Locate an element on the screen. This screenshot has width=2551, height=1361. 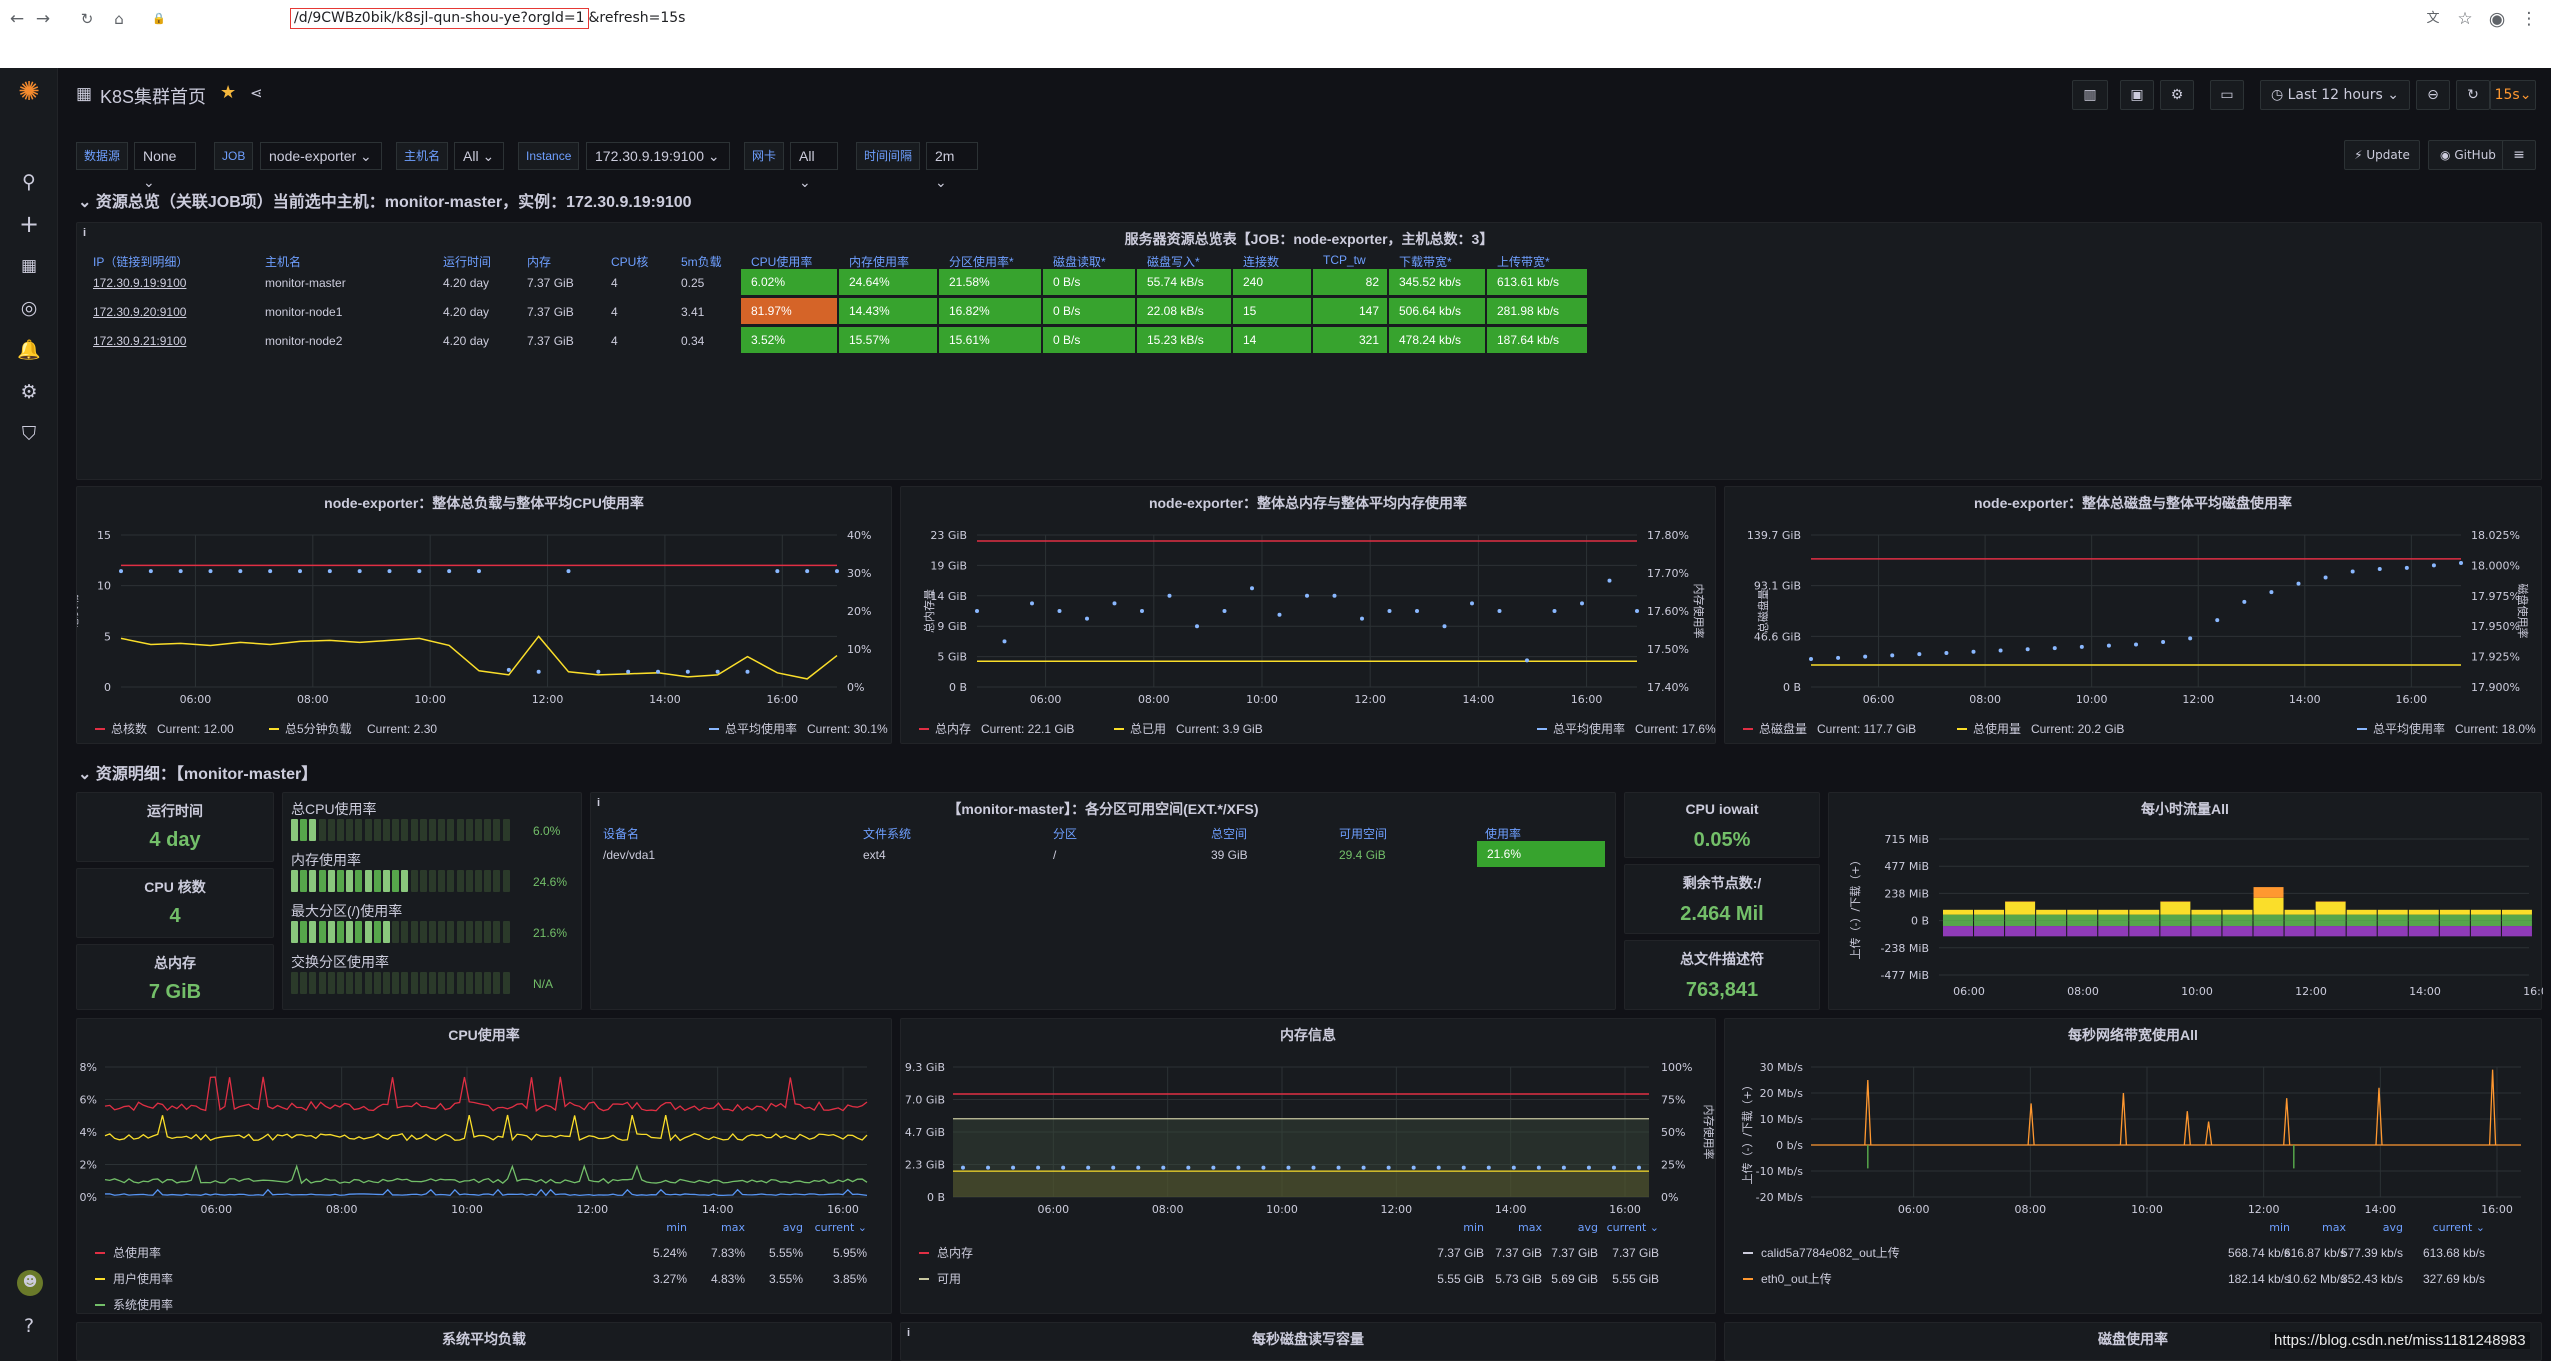
add-panel-icon: ▥ is located at coordinates (2090, 95).